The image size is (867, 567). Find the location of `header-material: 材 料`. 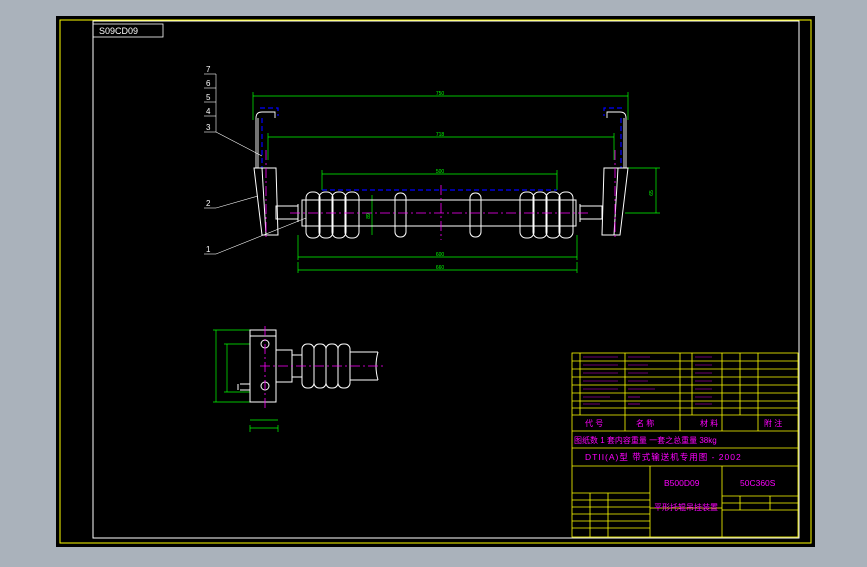

header-material: 材 料 is located at coordinates (709, 423).